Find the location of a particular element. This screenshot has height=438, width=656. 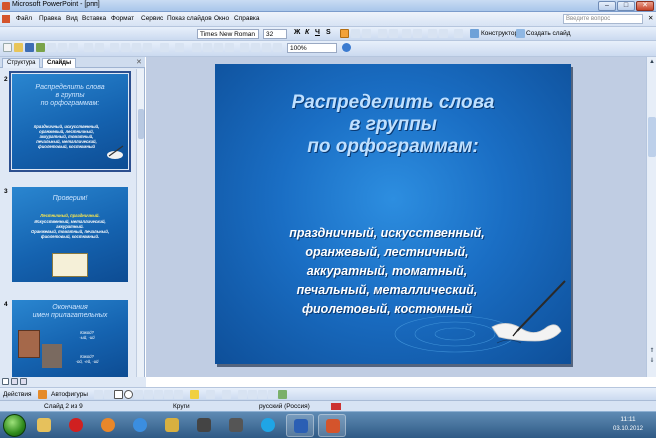

taskbar-app7 is located at coordinates (236, 425).